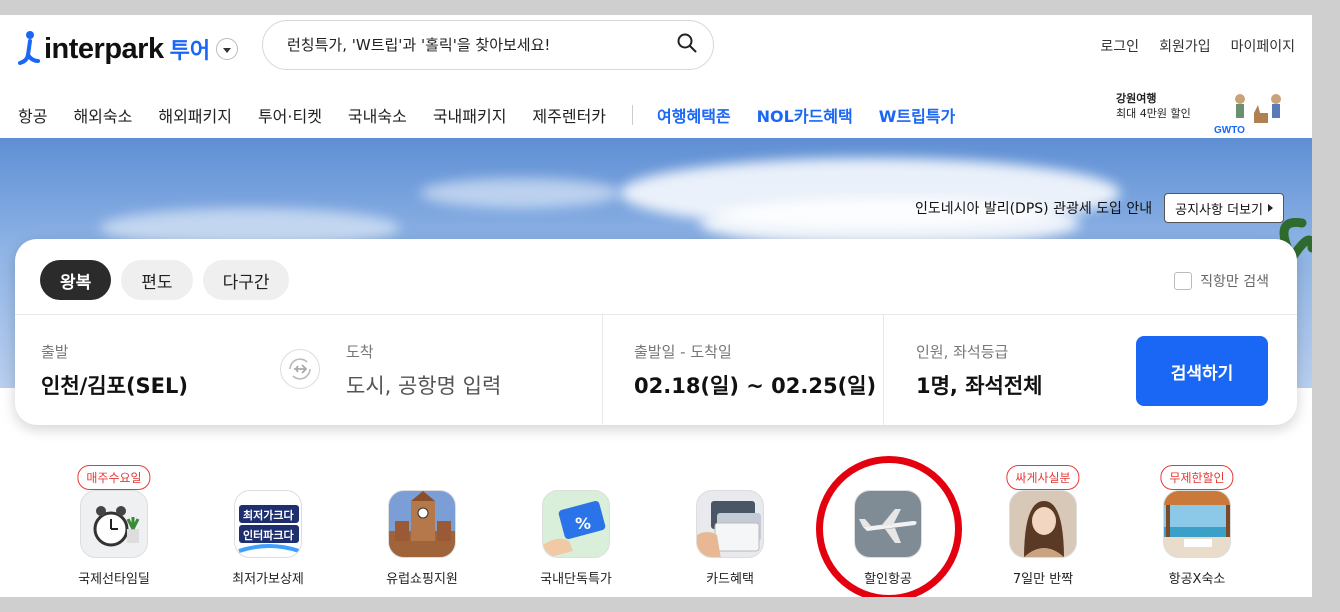 The width and height of the screenshot is (1340, 612). What do you see at coordinates (482, 45) in the screenshot?
I see `search-input` at bounding box center [482, 45].